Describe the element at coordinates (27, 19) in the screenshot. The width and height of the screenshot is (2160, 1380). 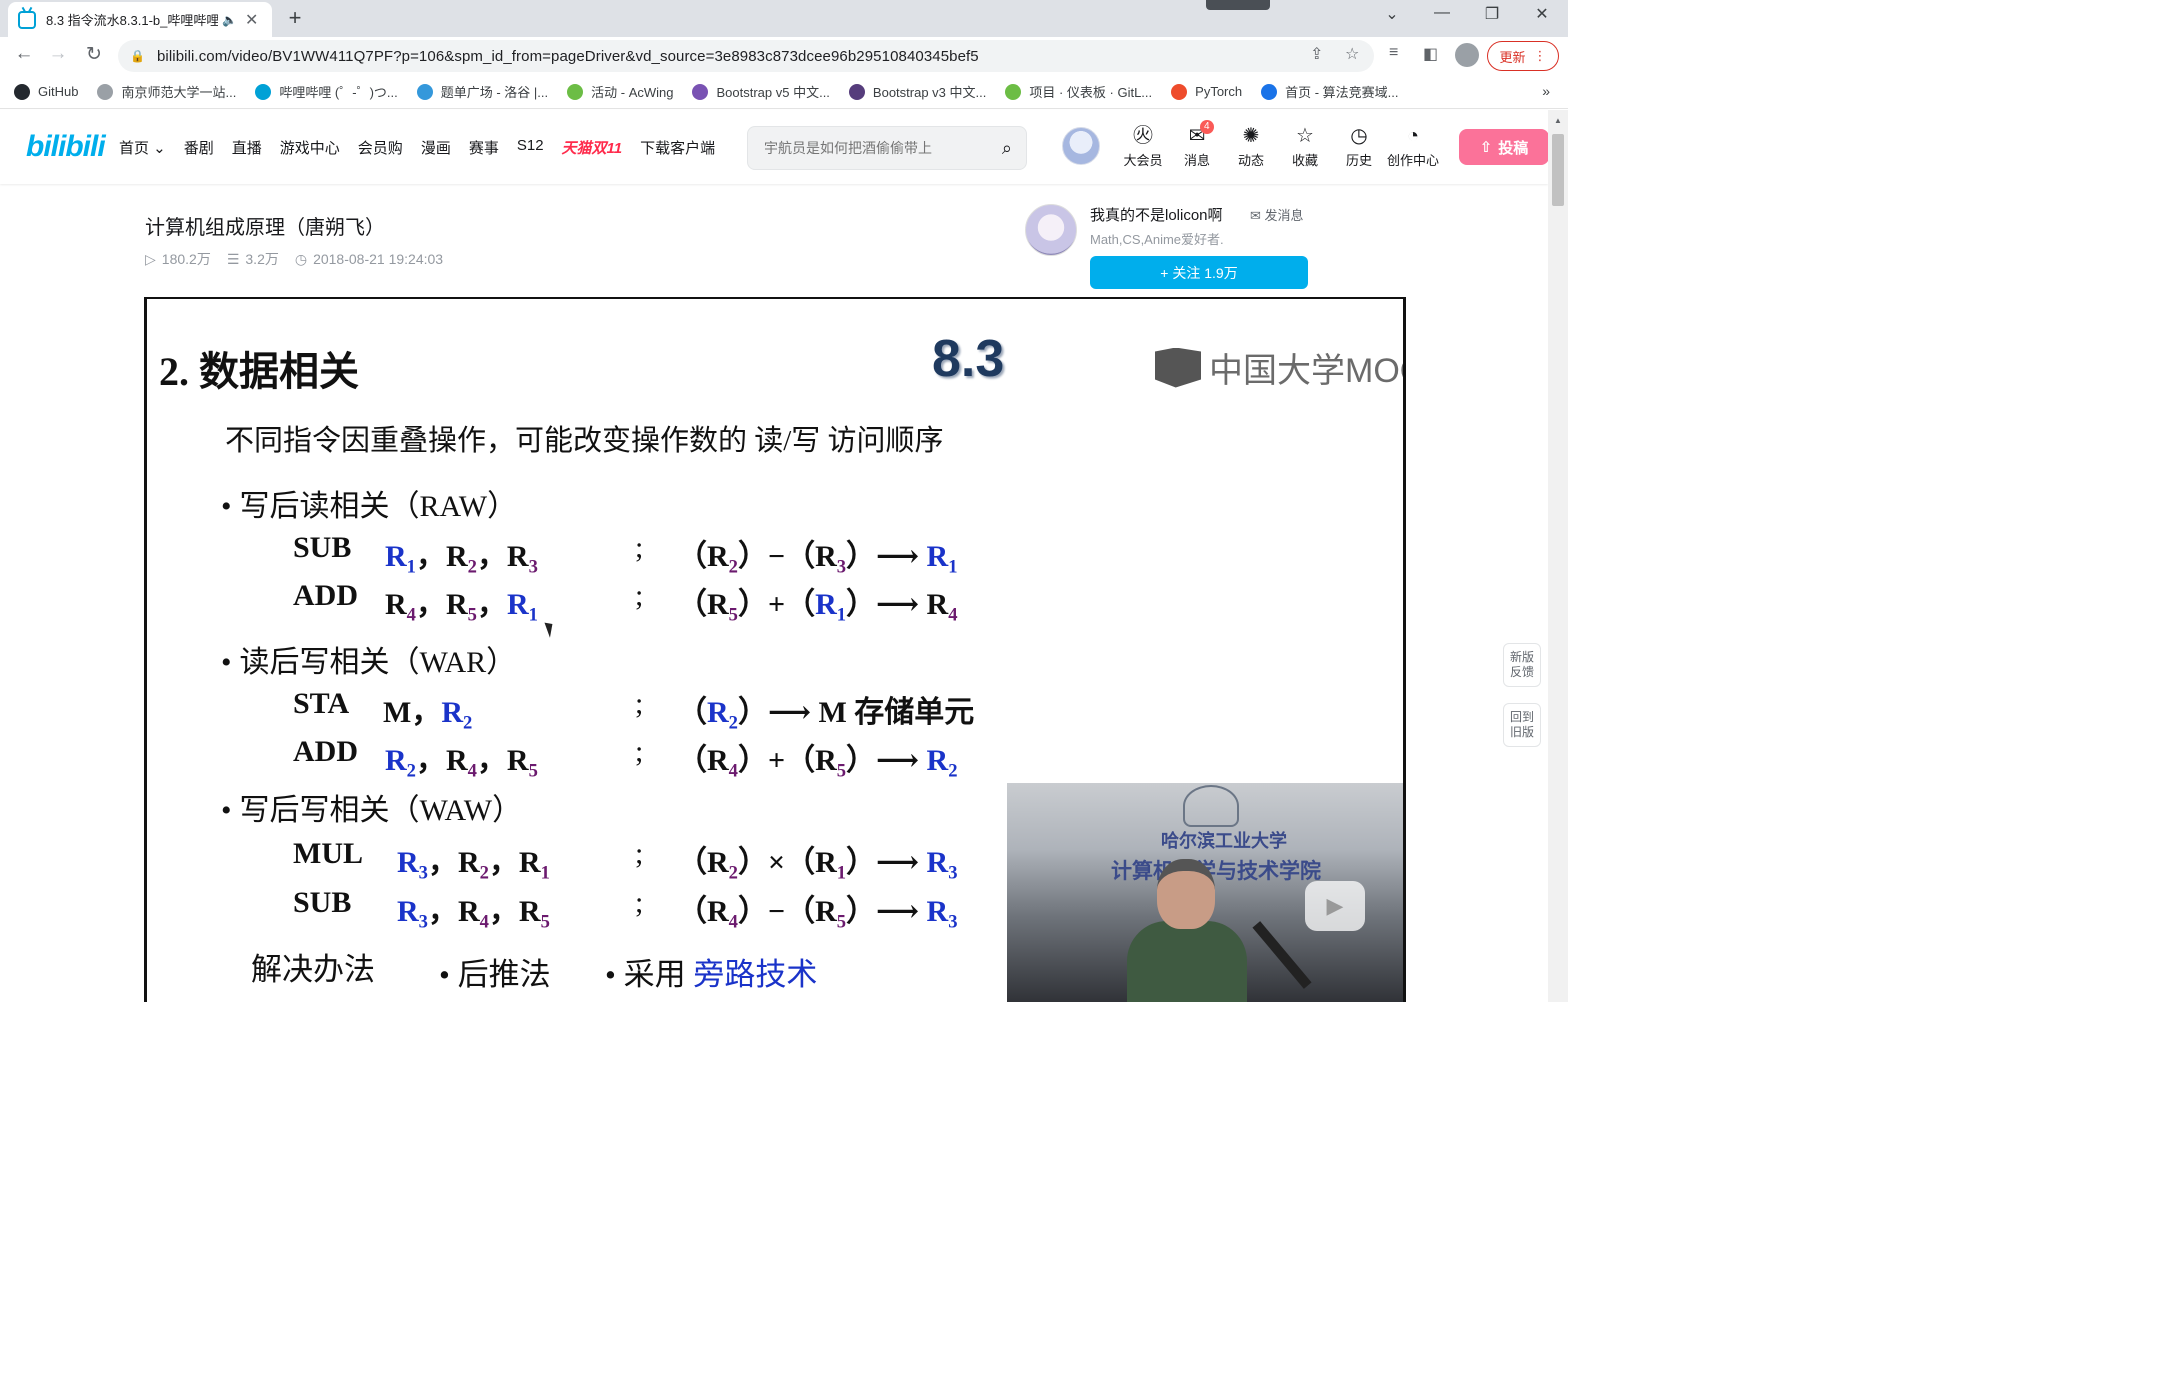
I see `bilibili-favicon-icon` at that location.